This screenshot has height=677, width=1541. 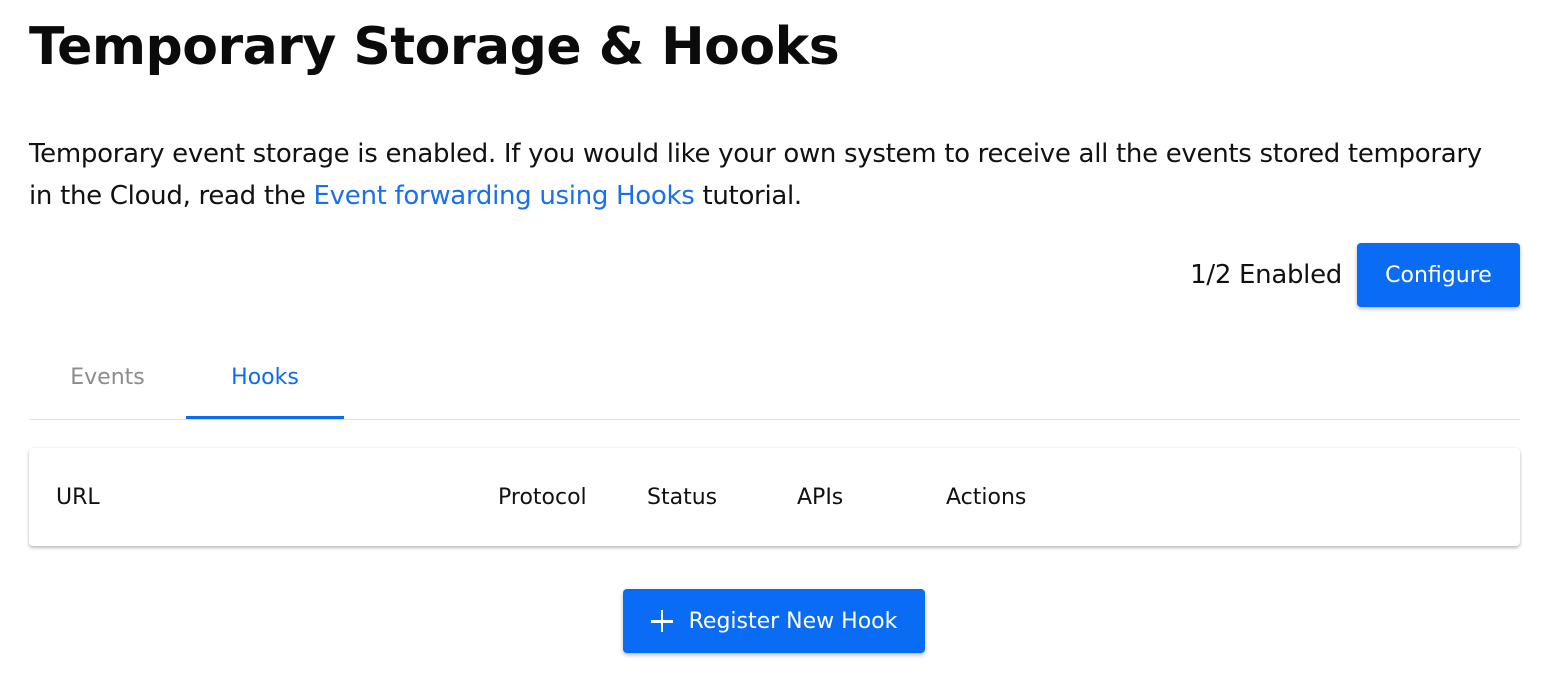 I want to click on hooks-table: URL Protocol Status APIs Actions, so click(x=774, y=497).